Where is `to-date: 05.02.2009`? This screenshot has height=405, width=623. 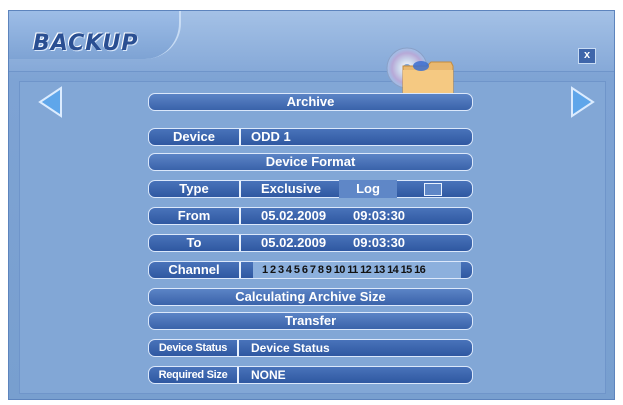
to-date: 05.02.2009 is located at coordinates (293, 243).